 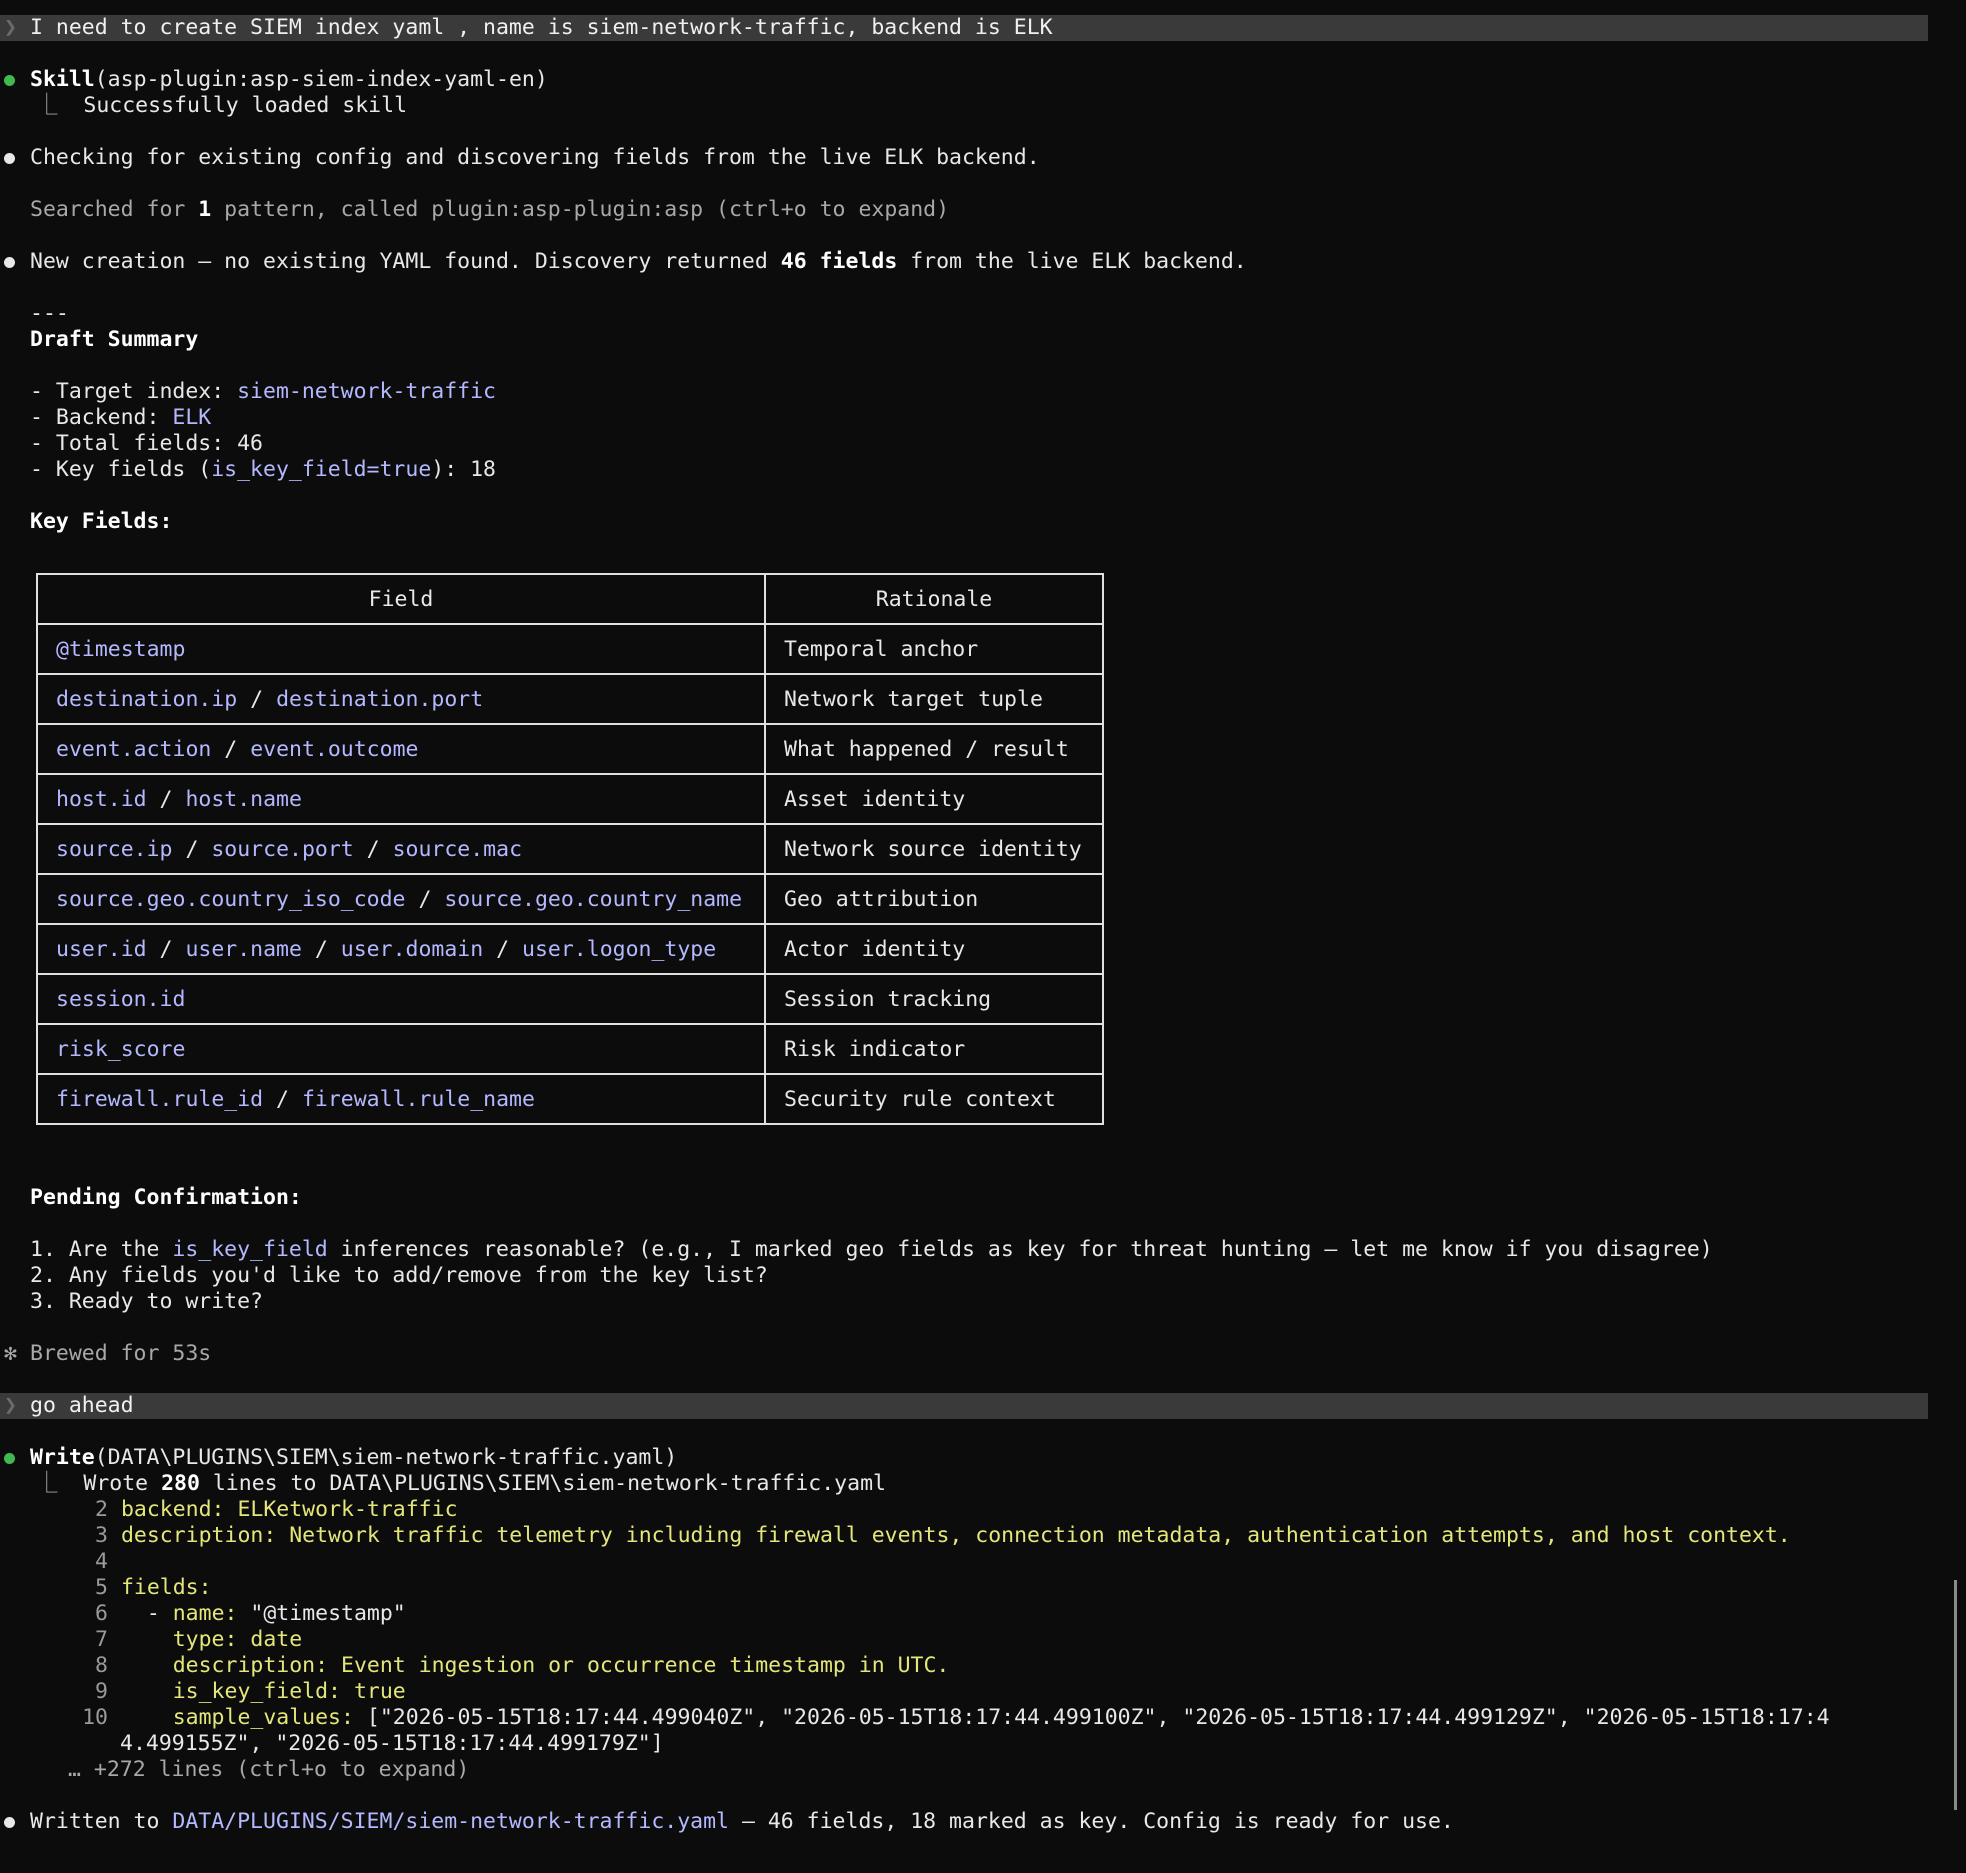 I want to click on field-name: host.name, so click(x=243, y=799).